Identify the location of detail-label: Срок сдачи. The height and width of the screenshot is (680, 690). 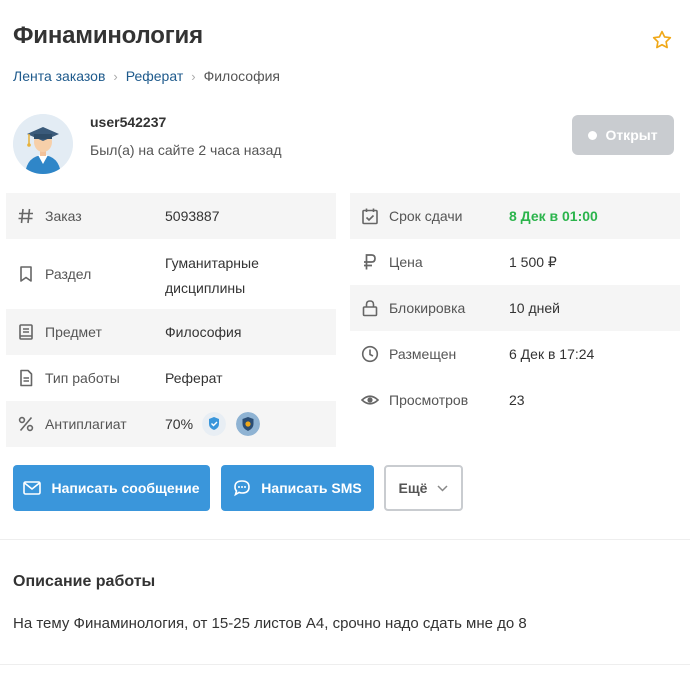
(426, 216).